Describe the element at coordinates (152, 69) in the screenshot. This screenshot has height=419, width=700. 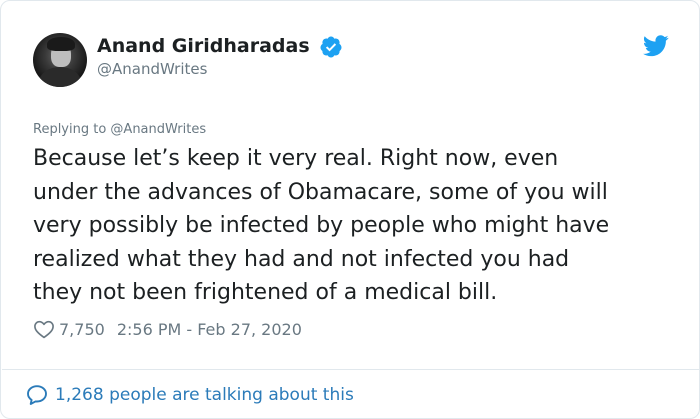
I see `author-handle: @AnandWrites` at that location.